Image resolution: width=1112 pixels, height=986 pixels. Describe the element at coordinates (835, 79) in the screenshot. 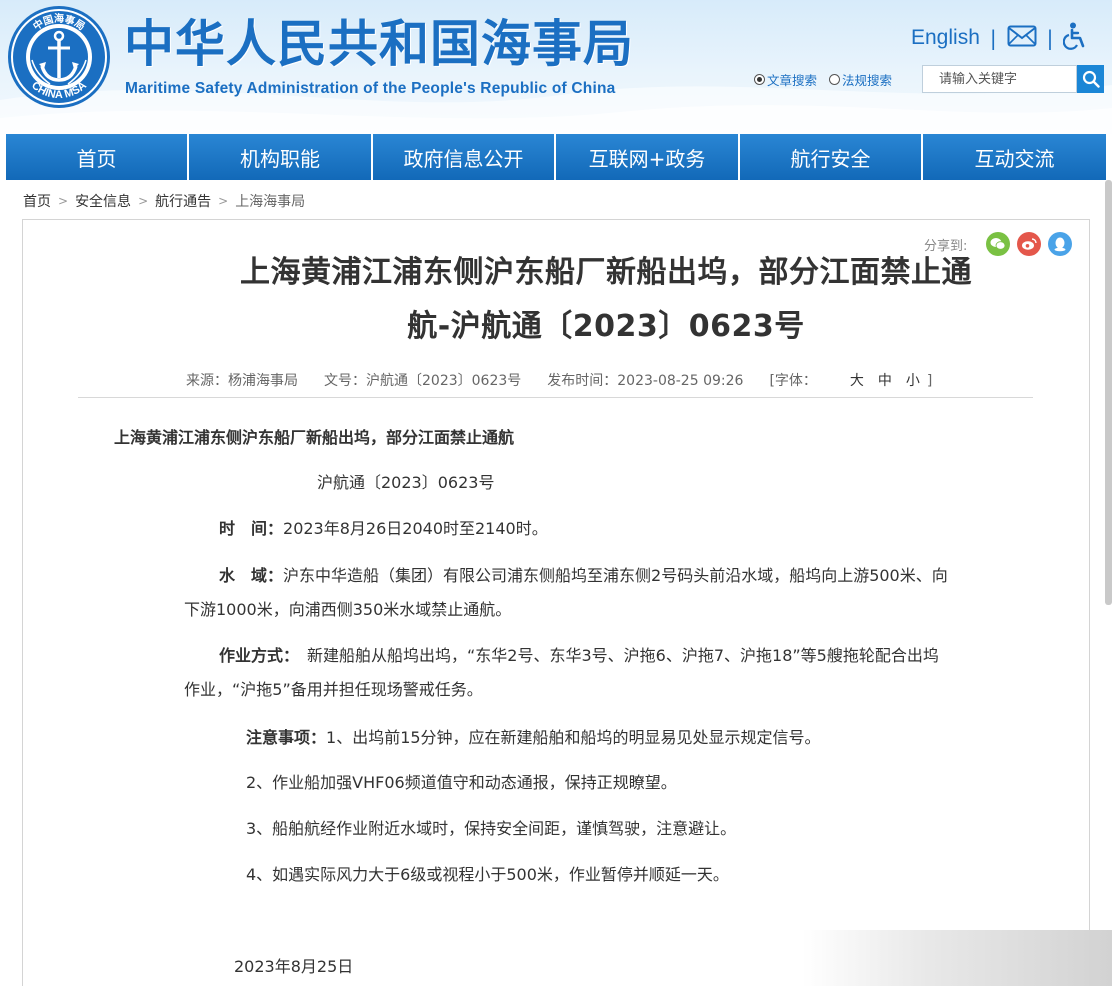

I see `radio-law` at that location.